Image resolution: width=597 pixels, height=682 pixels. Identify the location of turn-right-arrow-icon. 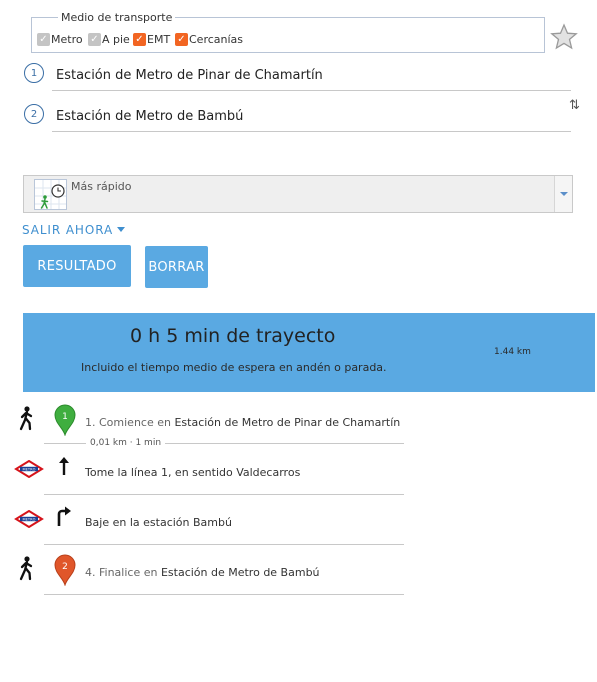
(64, 516).